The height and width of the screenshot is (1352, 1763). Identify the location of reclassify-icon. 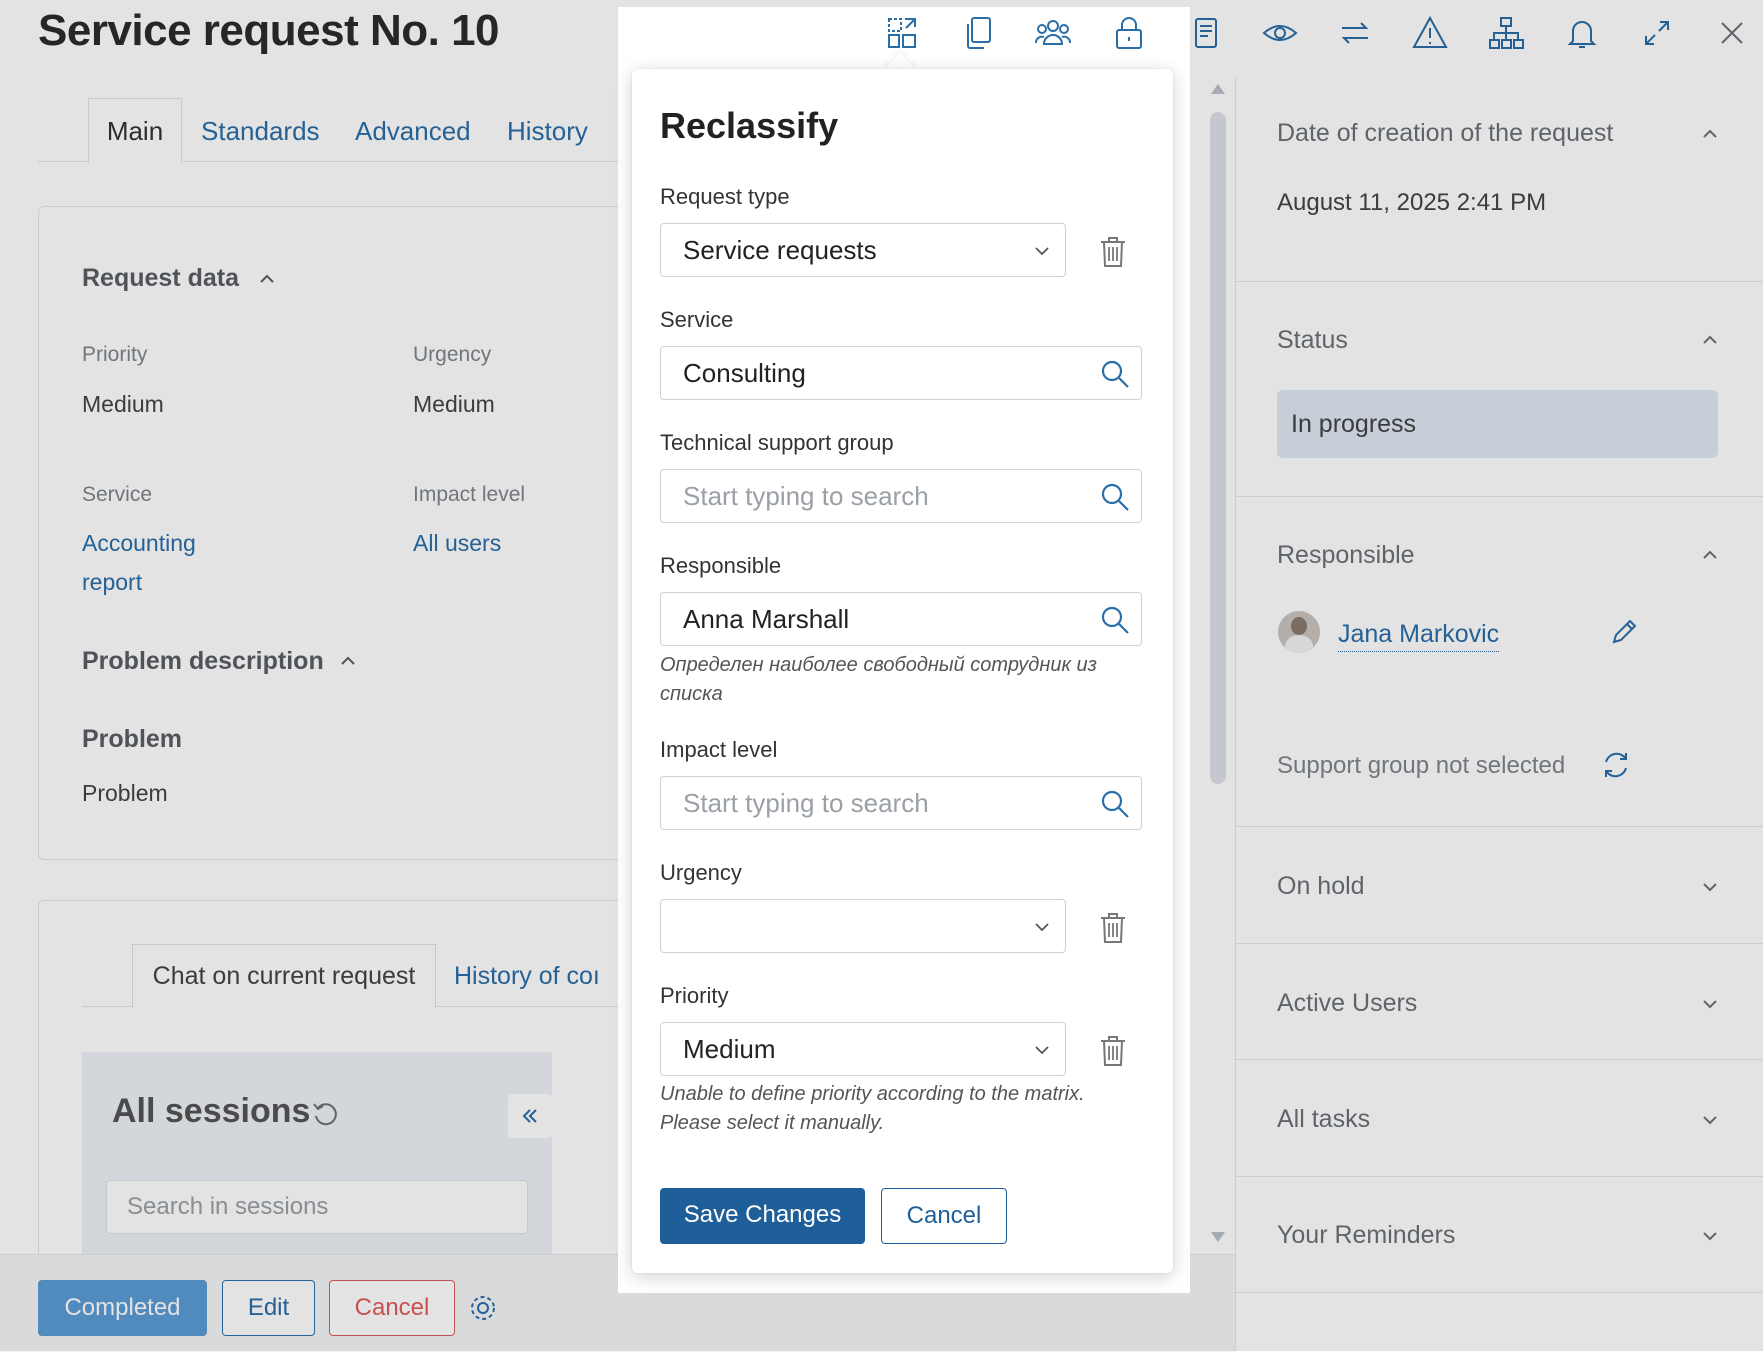
(902, 33).